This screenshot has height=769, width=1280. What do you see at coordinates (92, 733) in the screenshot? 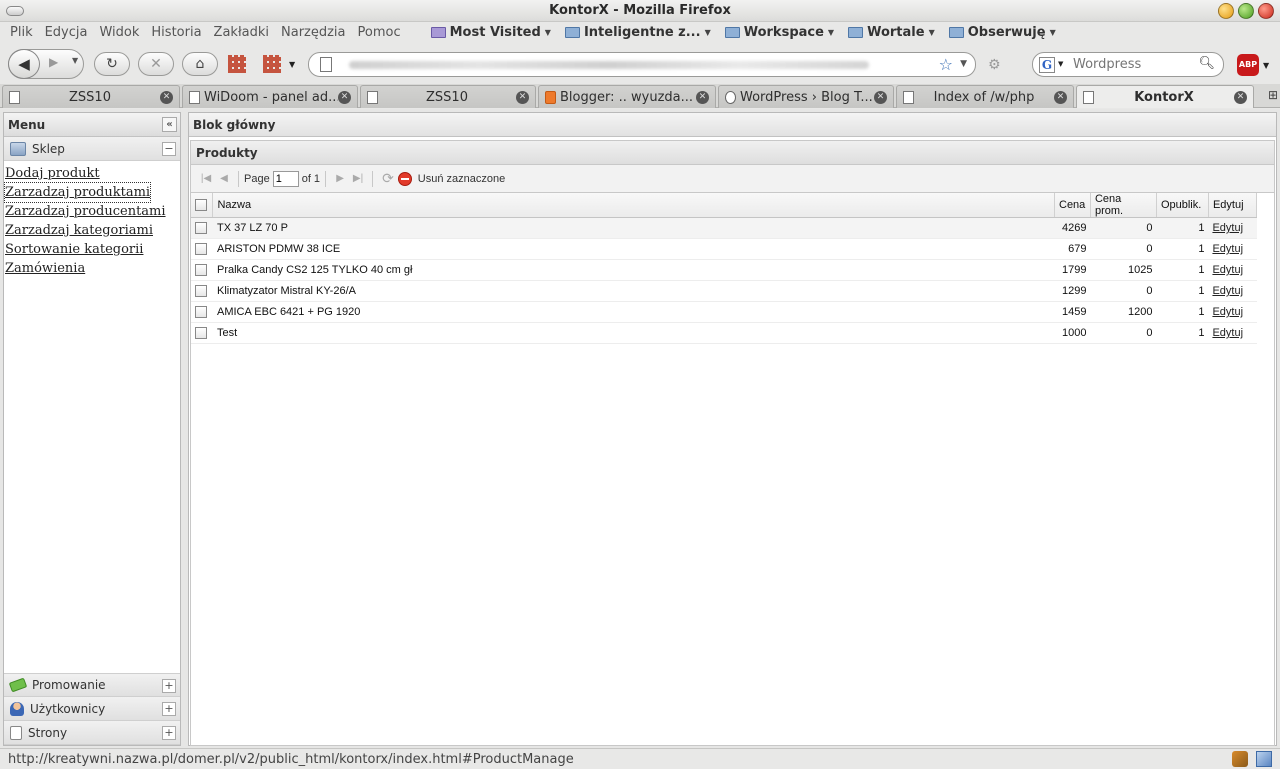
I see `accordion-strony: Strony +` at bounding box center [92, 733].